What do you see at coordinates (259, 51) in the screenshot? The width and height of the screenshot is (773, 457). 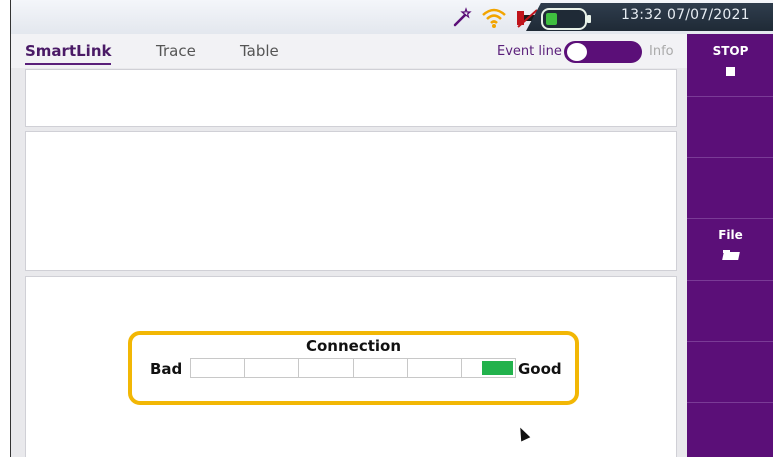 I see `tab-table: Table` at bounding box center [259, 51].